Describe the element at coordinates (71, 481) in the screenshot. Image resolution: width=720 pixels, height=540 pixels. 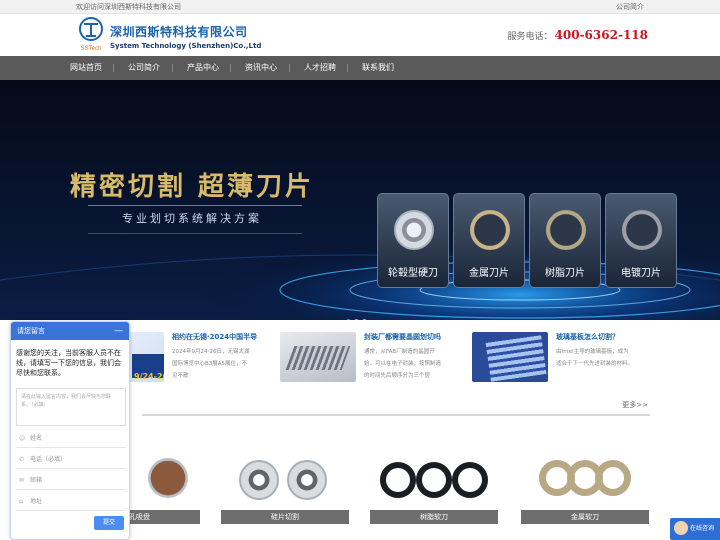
I see `email-field: ✉ 邮箱` at that location.